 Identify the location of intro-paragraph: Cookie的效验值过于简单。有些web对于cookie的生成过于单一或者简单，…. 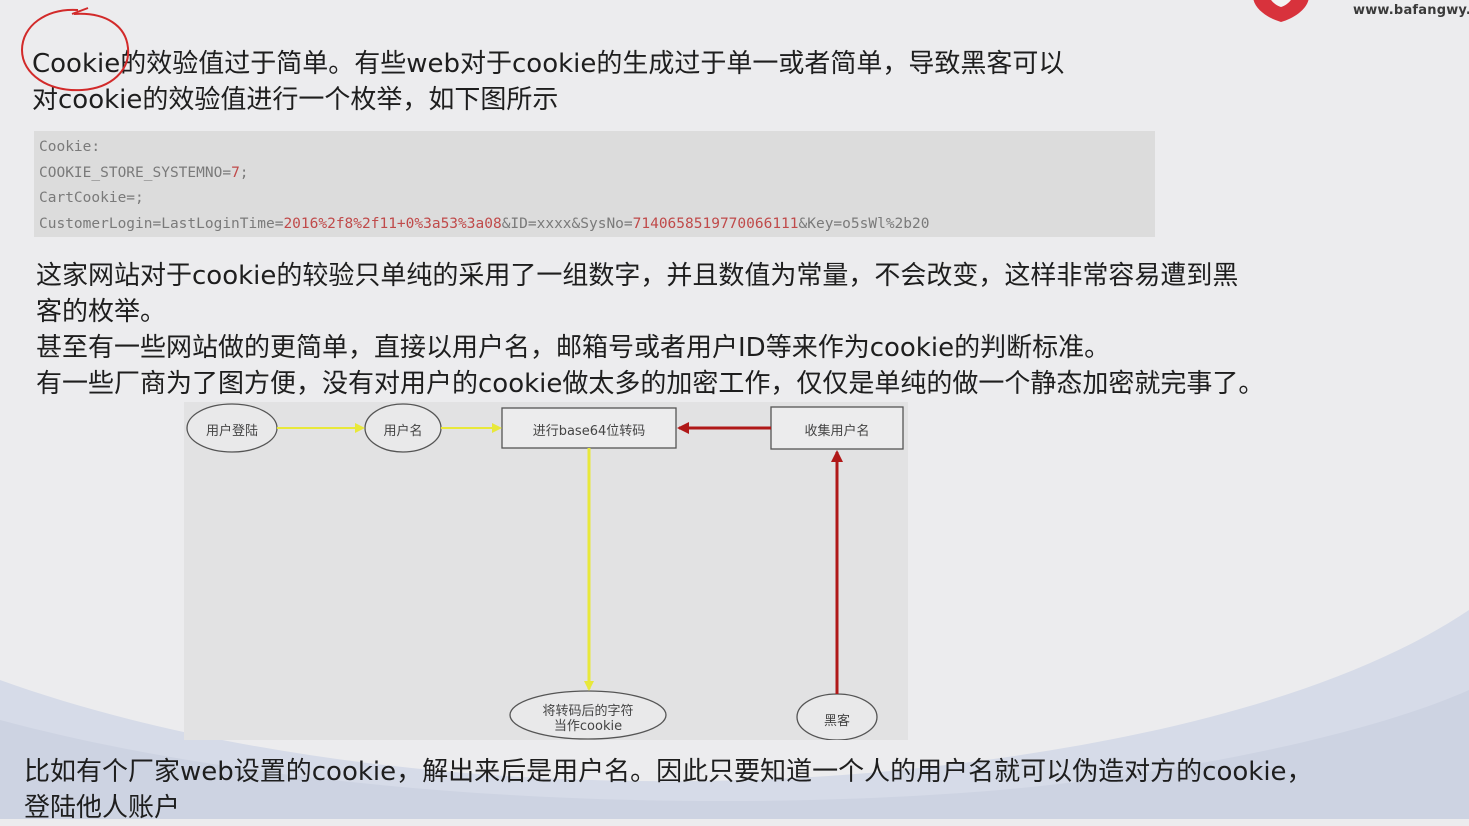
(548, 82).